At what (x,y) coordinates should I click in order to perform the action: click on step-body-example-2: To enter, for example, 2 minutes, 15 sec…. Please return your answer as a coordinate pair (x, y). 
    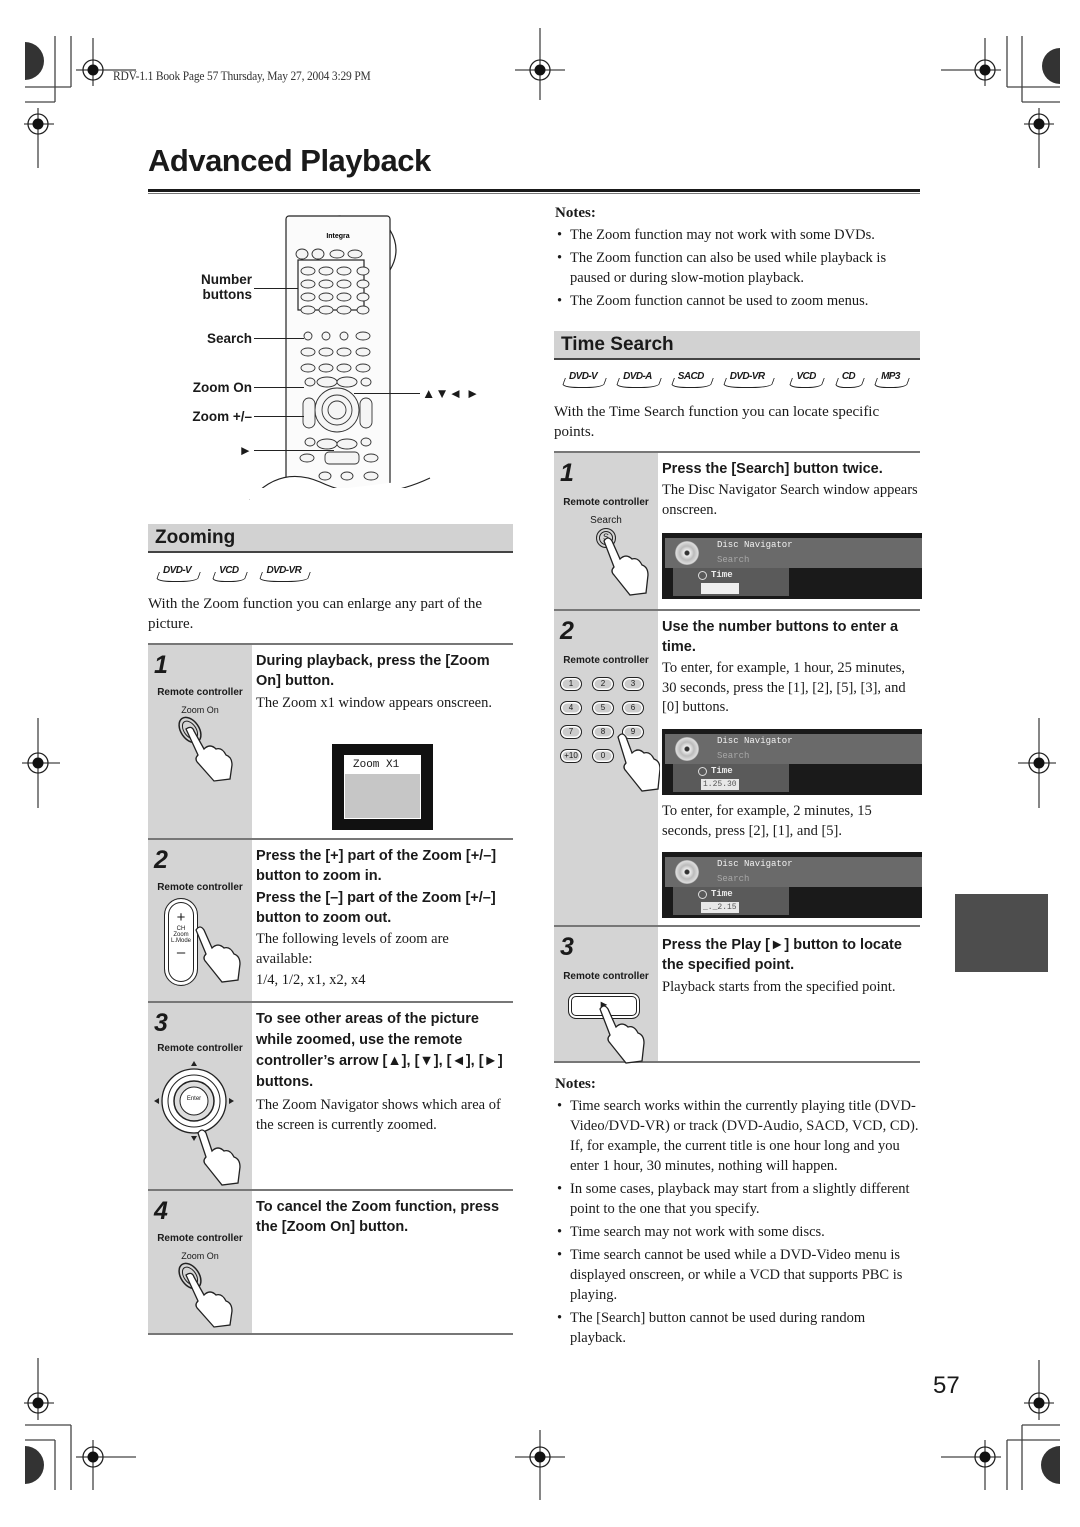
    Looking at the image, I should click on (767, 821).